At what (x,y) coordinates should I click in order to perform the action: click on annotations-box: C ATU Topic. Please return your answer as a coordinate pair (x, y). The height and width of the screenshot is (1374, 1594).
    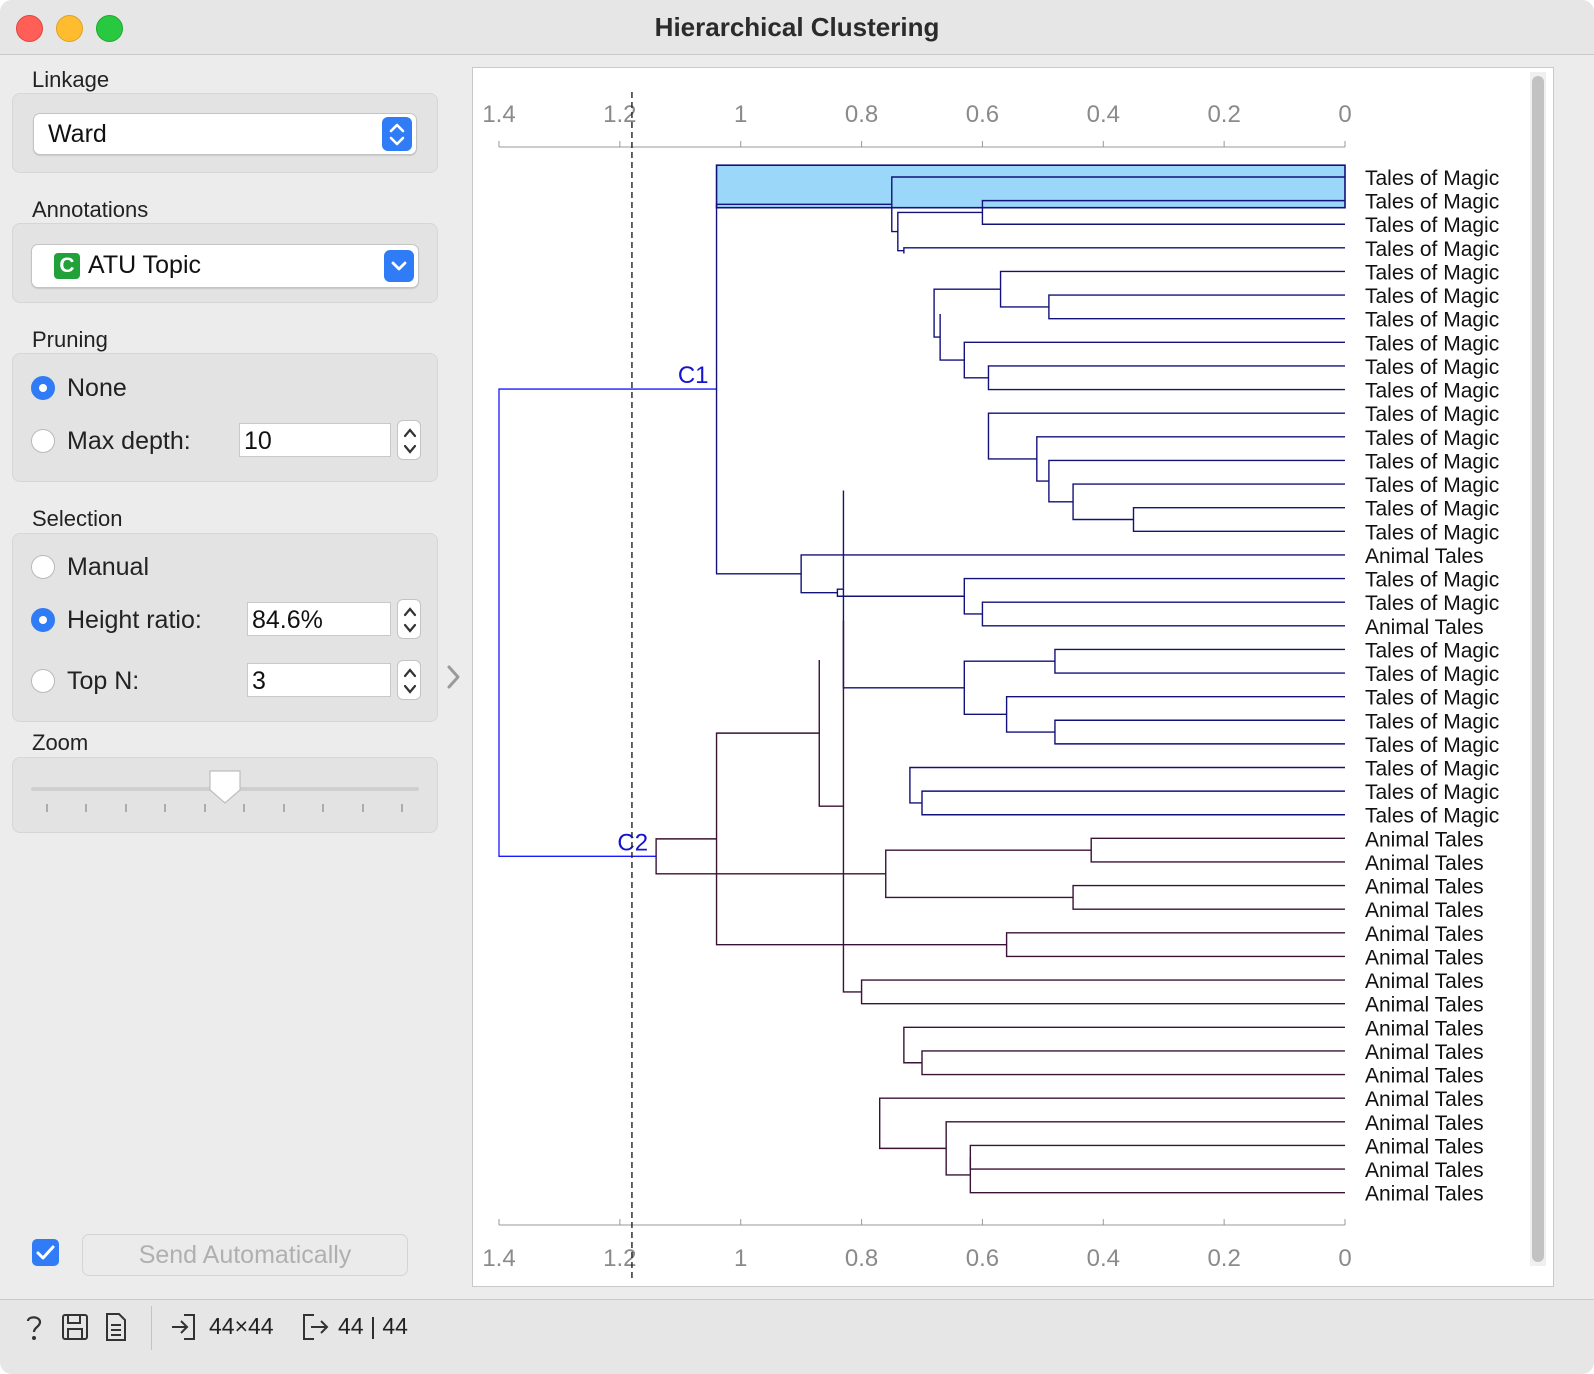
    Looking at the image, I should click on (225, 263).